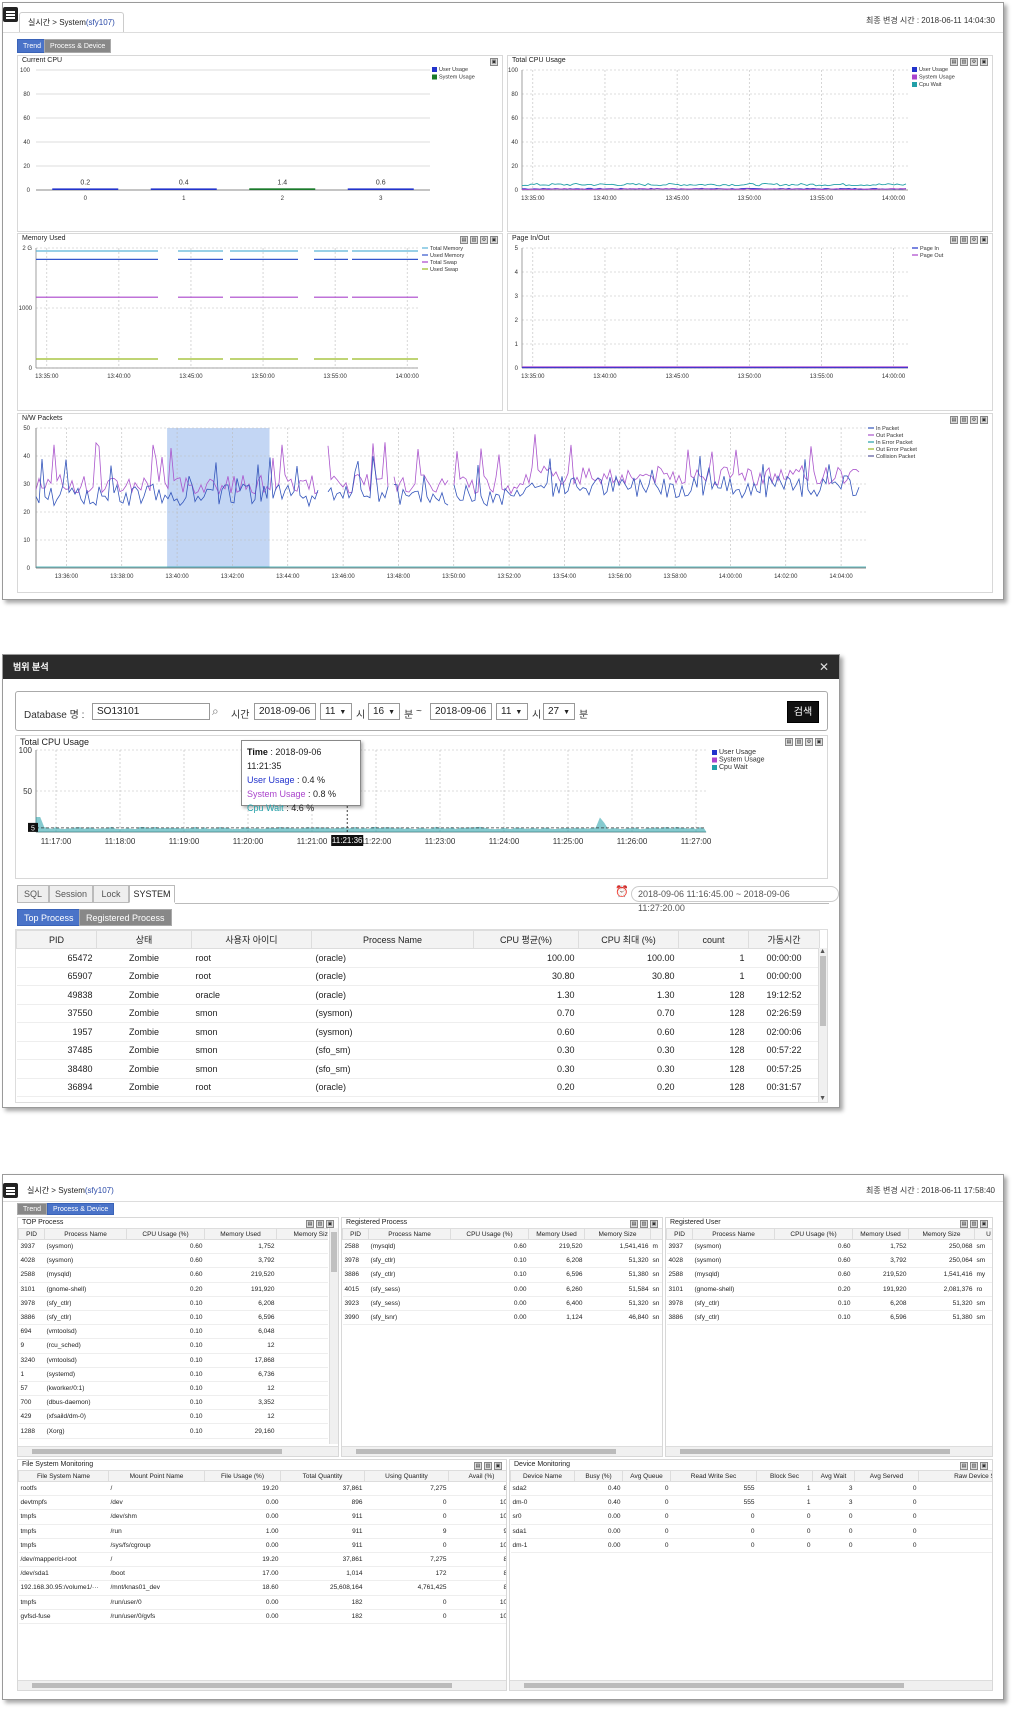  Describe the element at coordinates (262, 1489) in the screenshot. I see `table-row: rootfs/19.2037,8617,27580.` at that location.